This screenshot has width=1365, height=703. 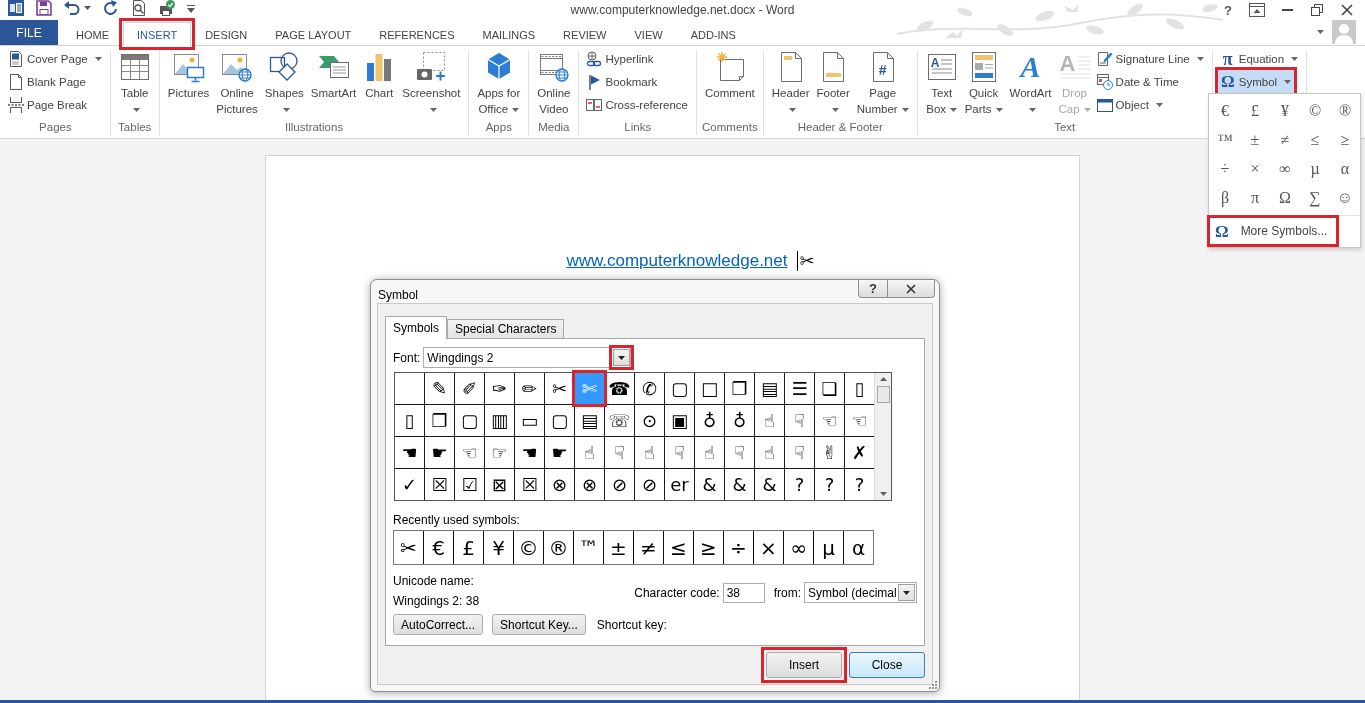 What do you see at coordinates (859, 484) in the screenshot?
I see `symbol-cell: ?` at bounding box center [859, 484].